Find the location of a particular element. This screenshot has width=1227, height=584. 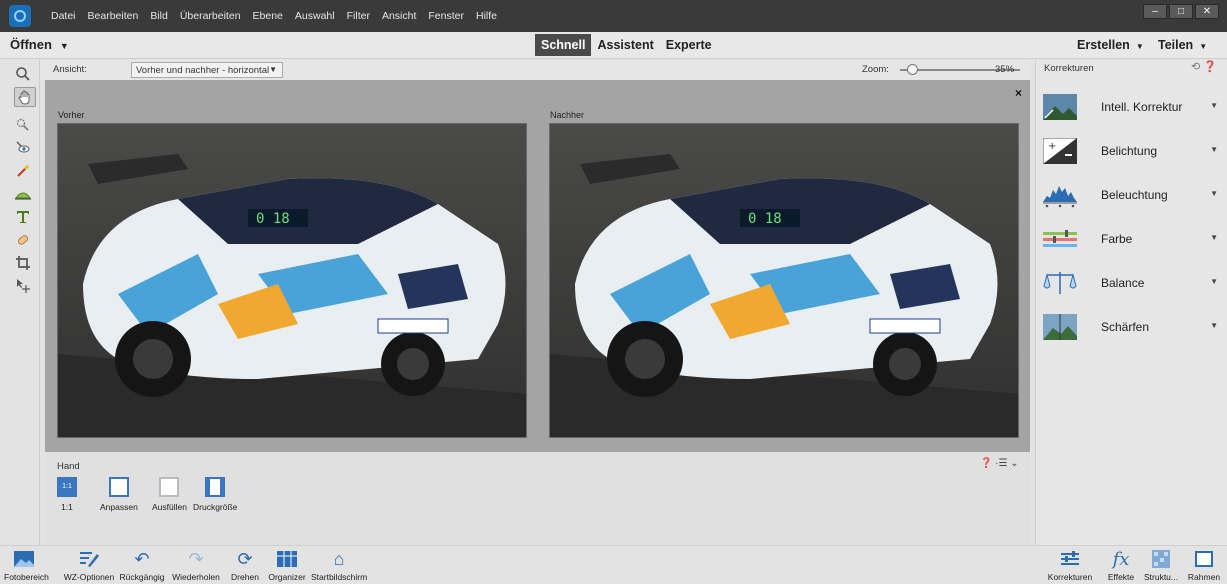

tool-options-label: WZ-Optionen is located at coordinates (89, 577).